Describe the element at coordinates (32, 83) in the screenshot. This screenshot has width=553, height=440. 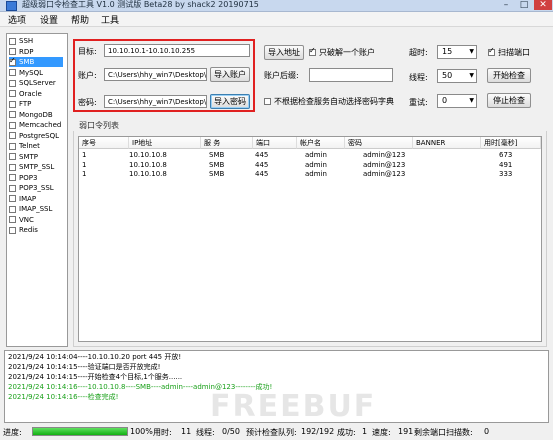
I see `protocol-item: SQLServer` at that location.